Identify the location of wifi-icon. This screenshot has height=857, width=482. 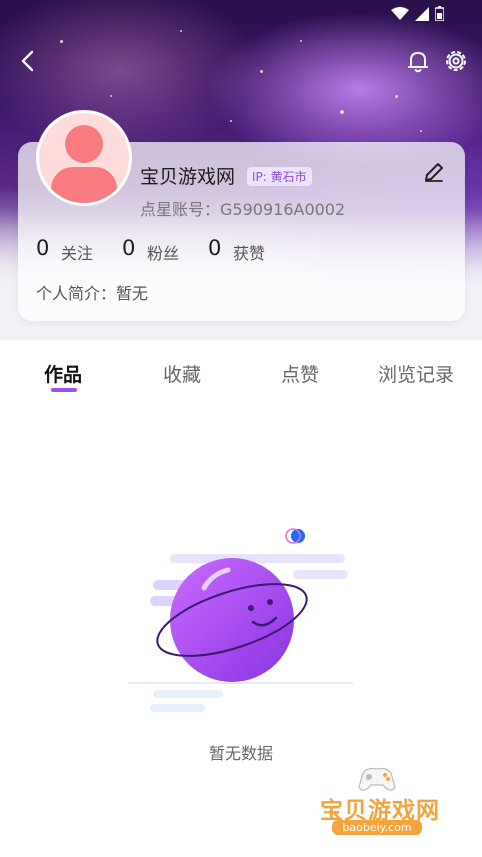
(400, 13).